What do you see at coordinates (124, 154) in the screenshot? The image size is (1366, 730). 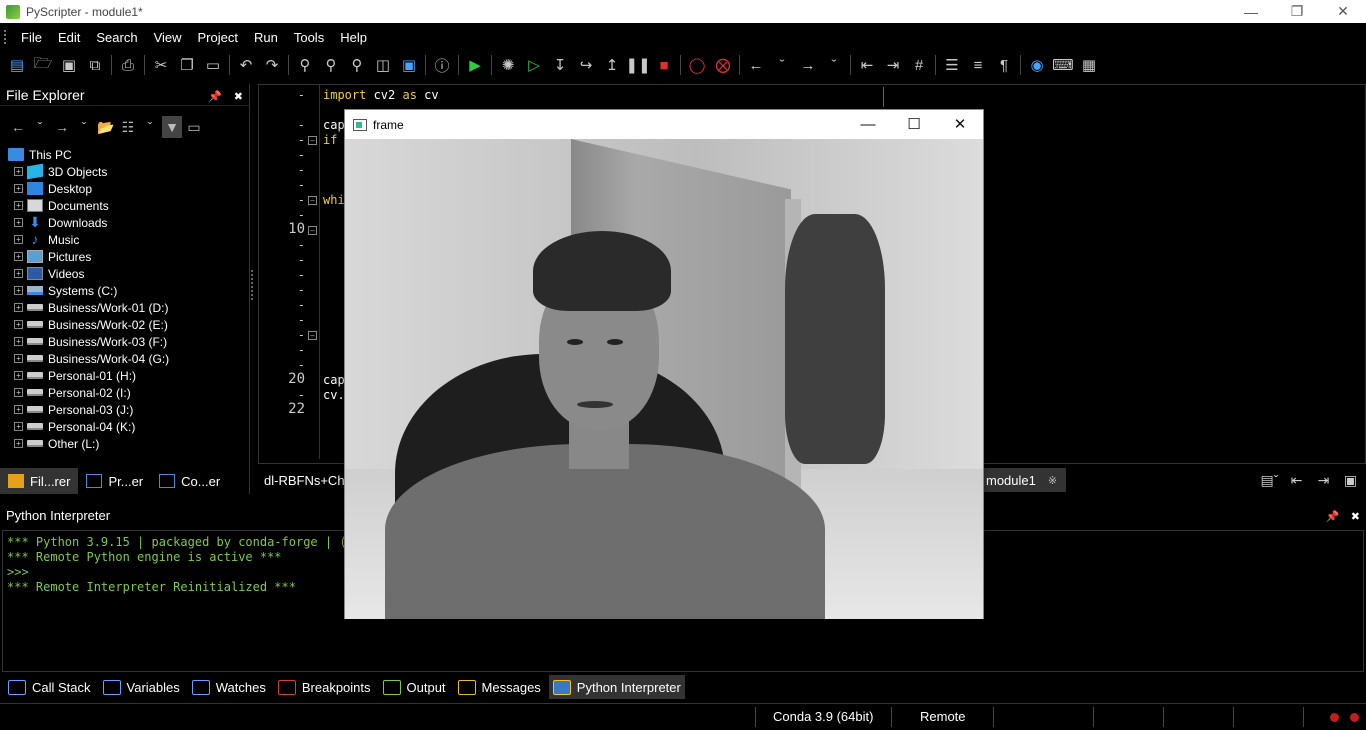 I see `tree-item-this-pc: This PC` at bounding box center [124, 154].